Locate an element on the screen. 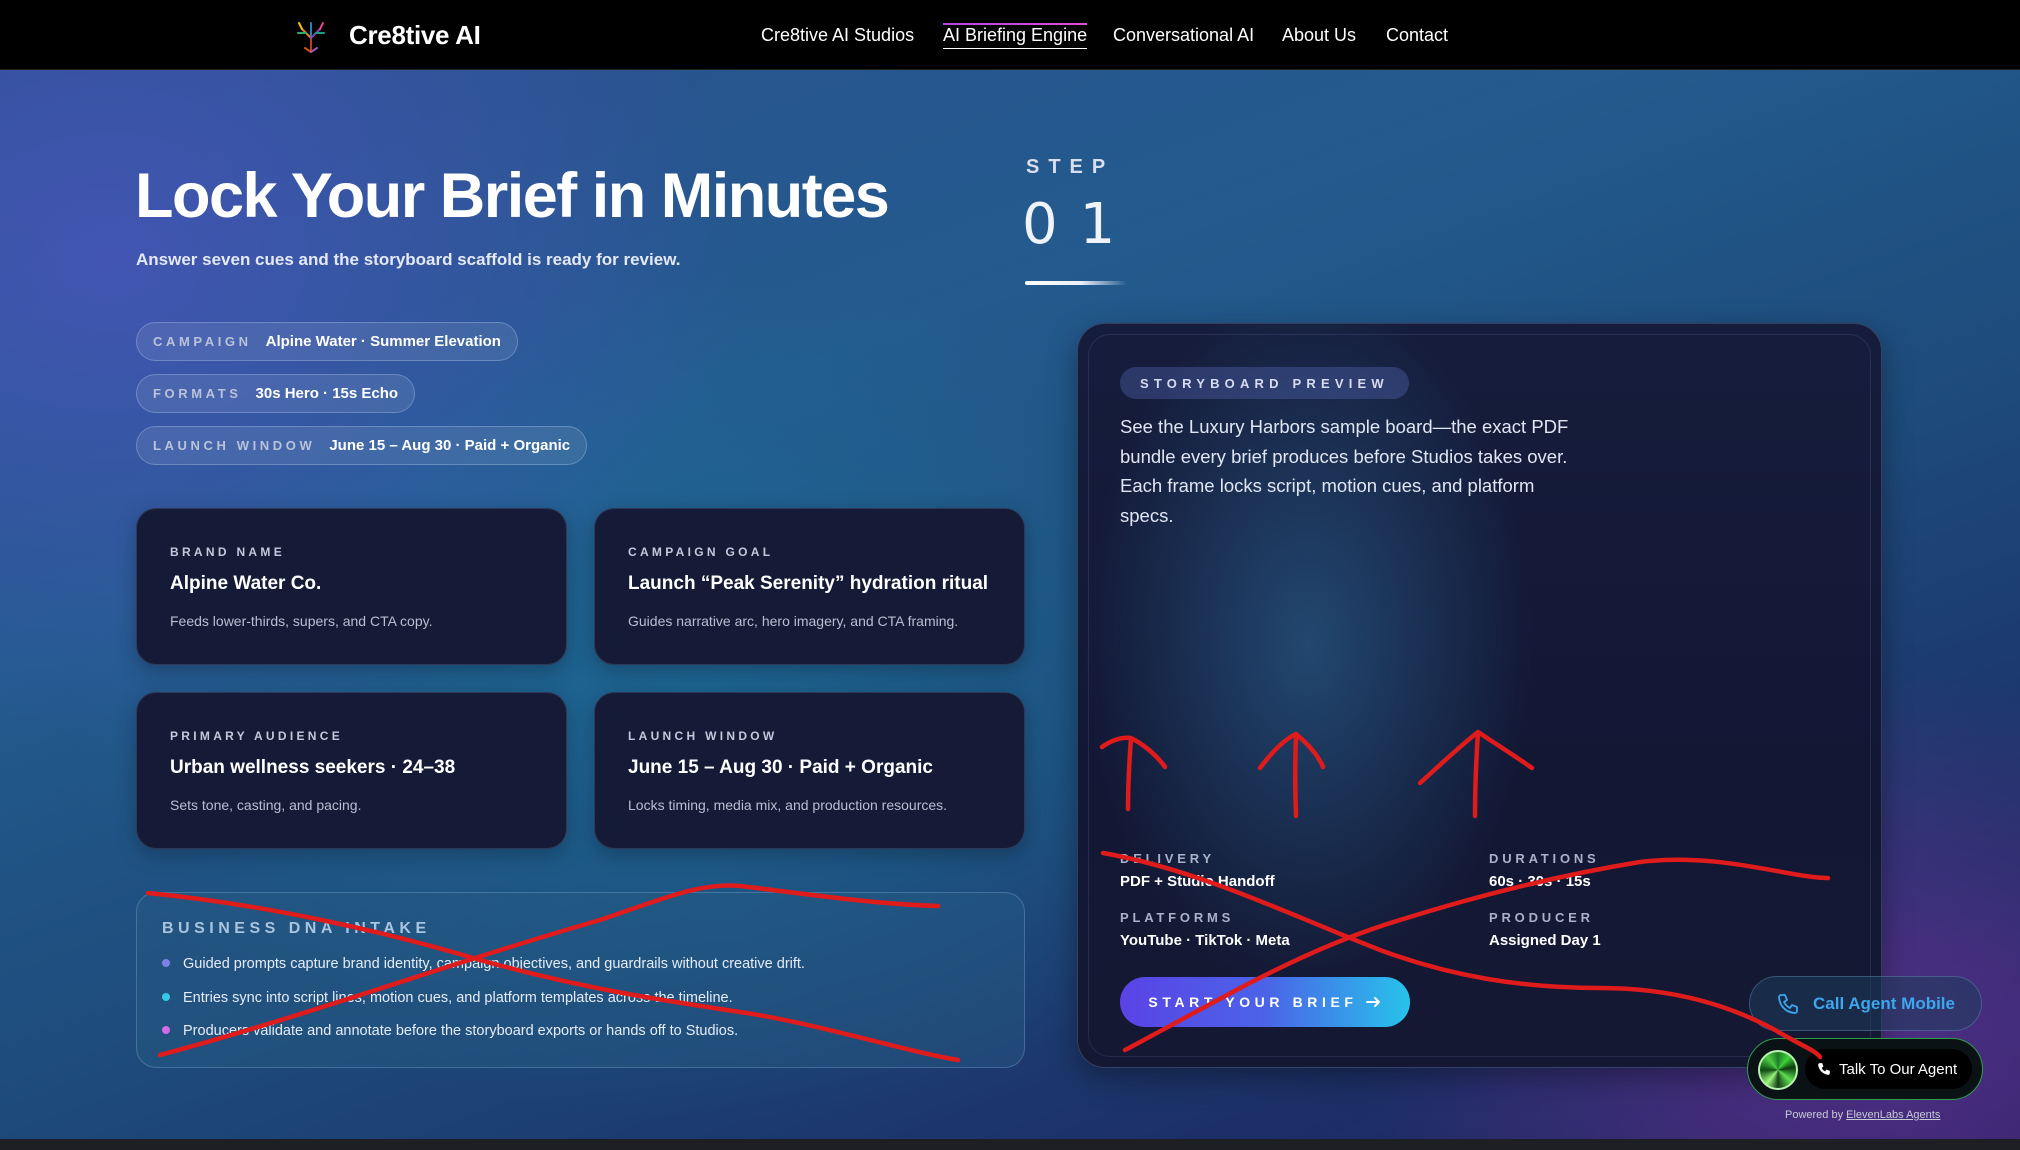 Image resolution: width=2020 pixels, height=1150 pixels. voice-agent-widget: Talk To Our Agent is located at coordinates (1865, 1069).